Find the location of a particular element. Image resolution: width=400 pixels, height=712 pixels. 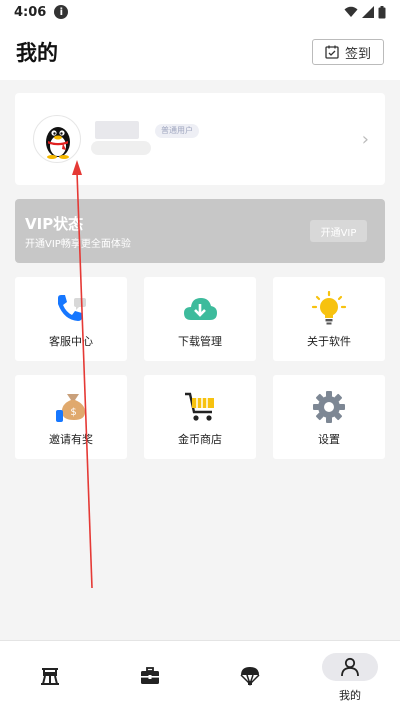

tile-label: 设置 is located at coordinates (329, 439).